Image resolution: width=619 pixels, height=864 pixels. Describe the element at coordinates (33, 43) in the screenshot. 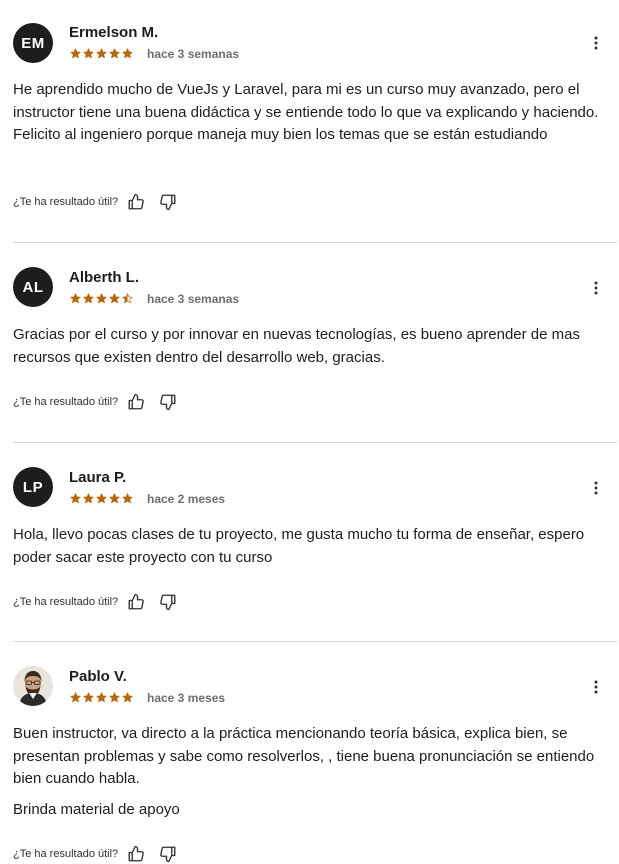

I see `avatar: EM` at that location.